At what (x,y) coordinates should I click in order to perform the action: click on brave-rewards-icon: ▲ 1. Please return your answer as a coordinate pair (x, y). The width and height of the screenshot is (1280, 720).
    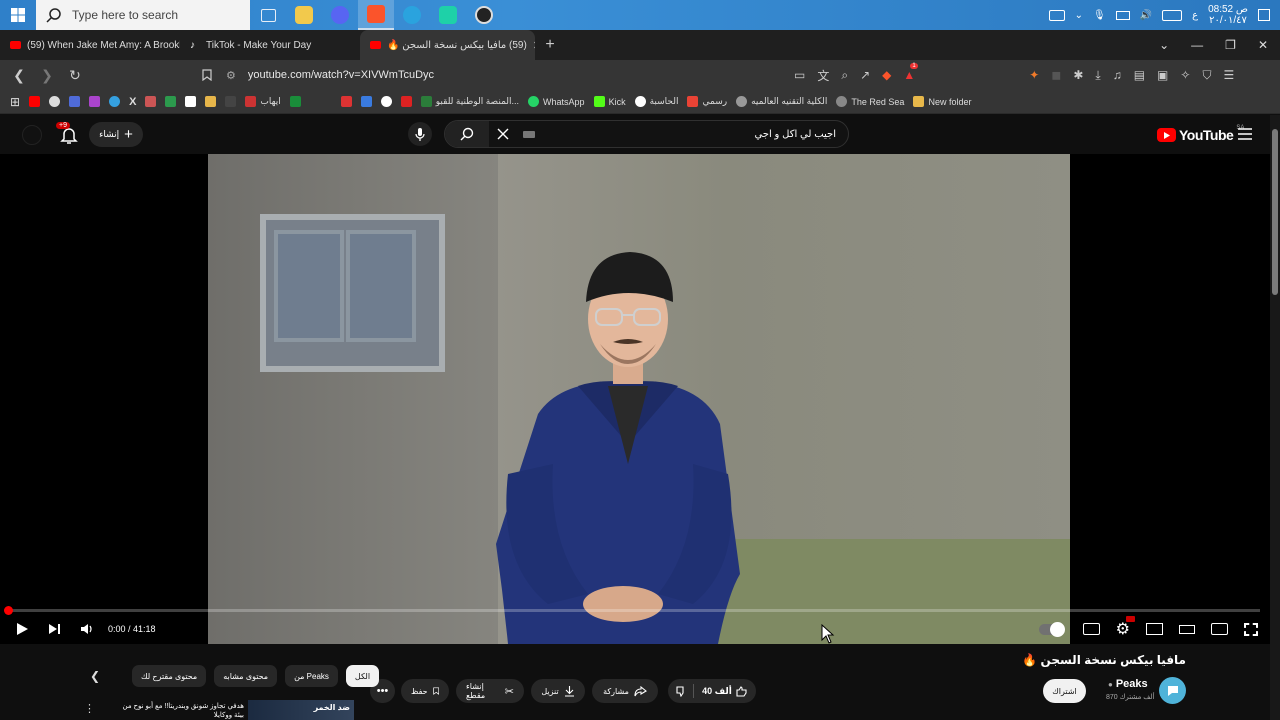
    Looking at the image, I should click on (910, 72).